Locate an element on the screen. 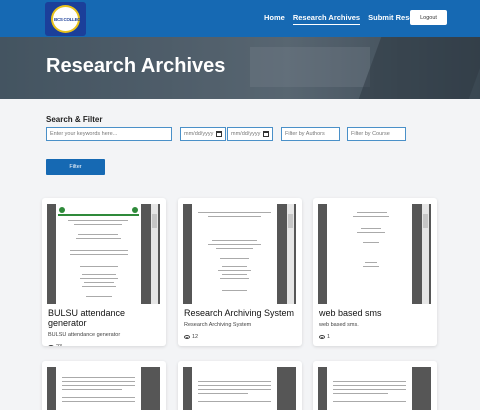  date-from-value: mm/dd/yyyy is located at coordinates (199, 134).